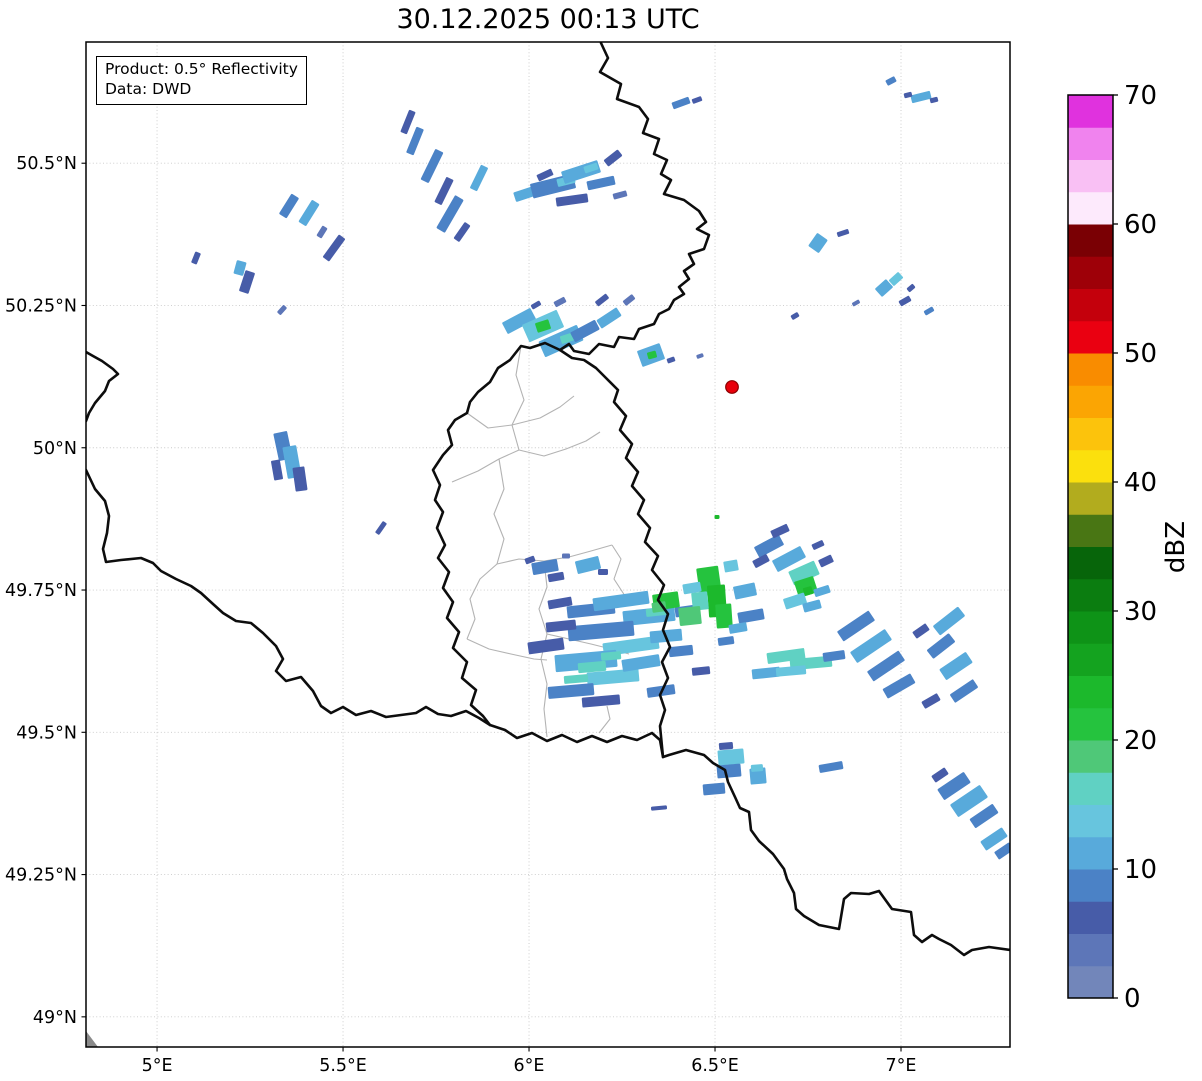  Describe the element at coordinates (55, 449) in the screenshot. I see `y-tick-label: 50°N` at that location.